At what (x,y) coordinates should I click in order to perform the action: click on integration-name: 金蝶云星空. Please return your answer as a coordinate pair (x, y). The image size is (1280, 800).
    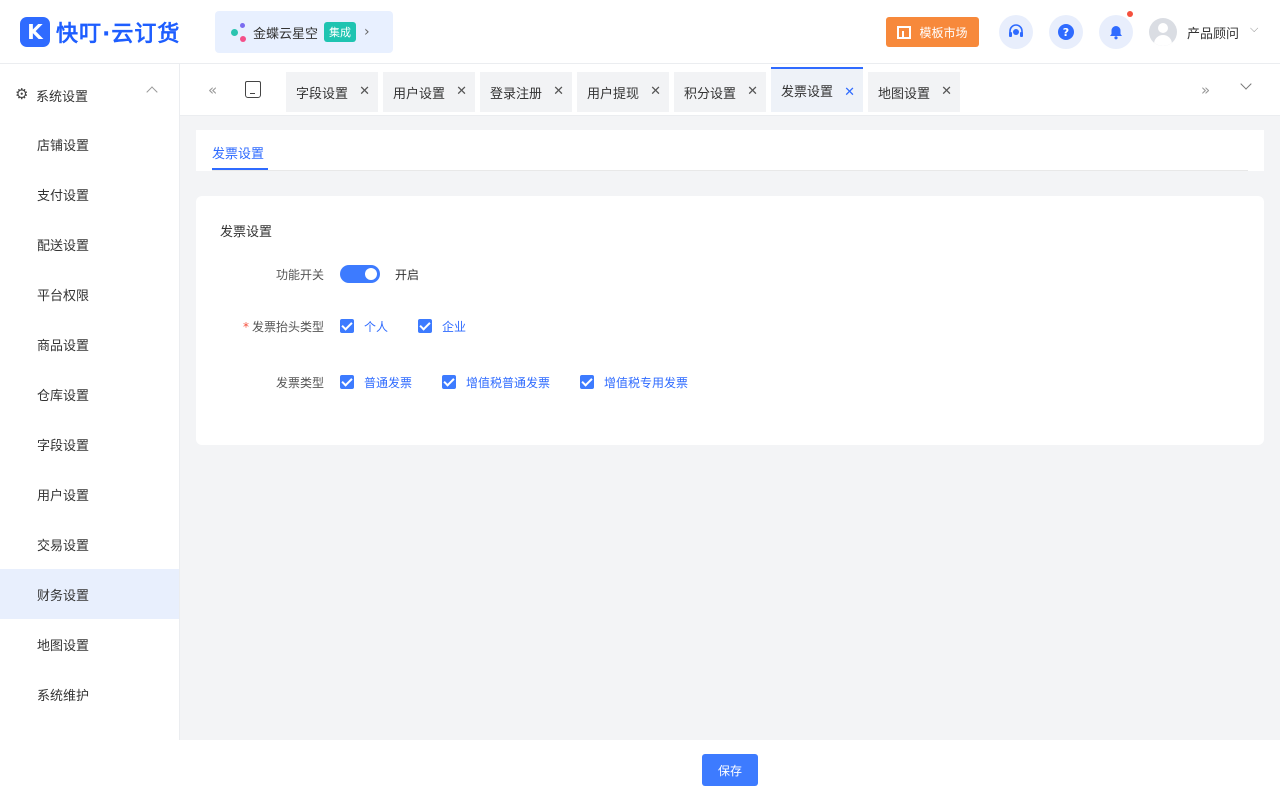
    Looking at the image, I should click on (286, 34).